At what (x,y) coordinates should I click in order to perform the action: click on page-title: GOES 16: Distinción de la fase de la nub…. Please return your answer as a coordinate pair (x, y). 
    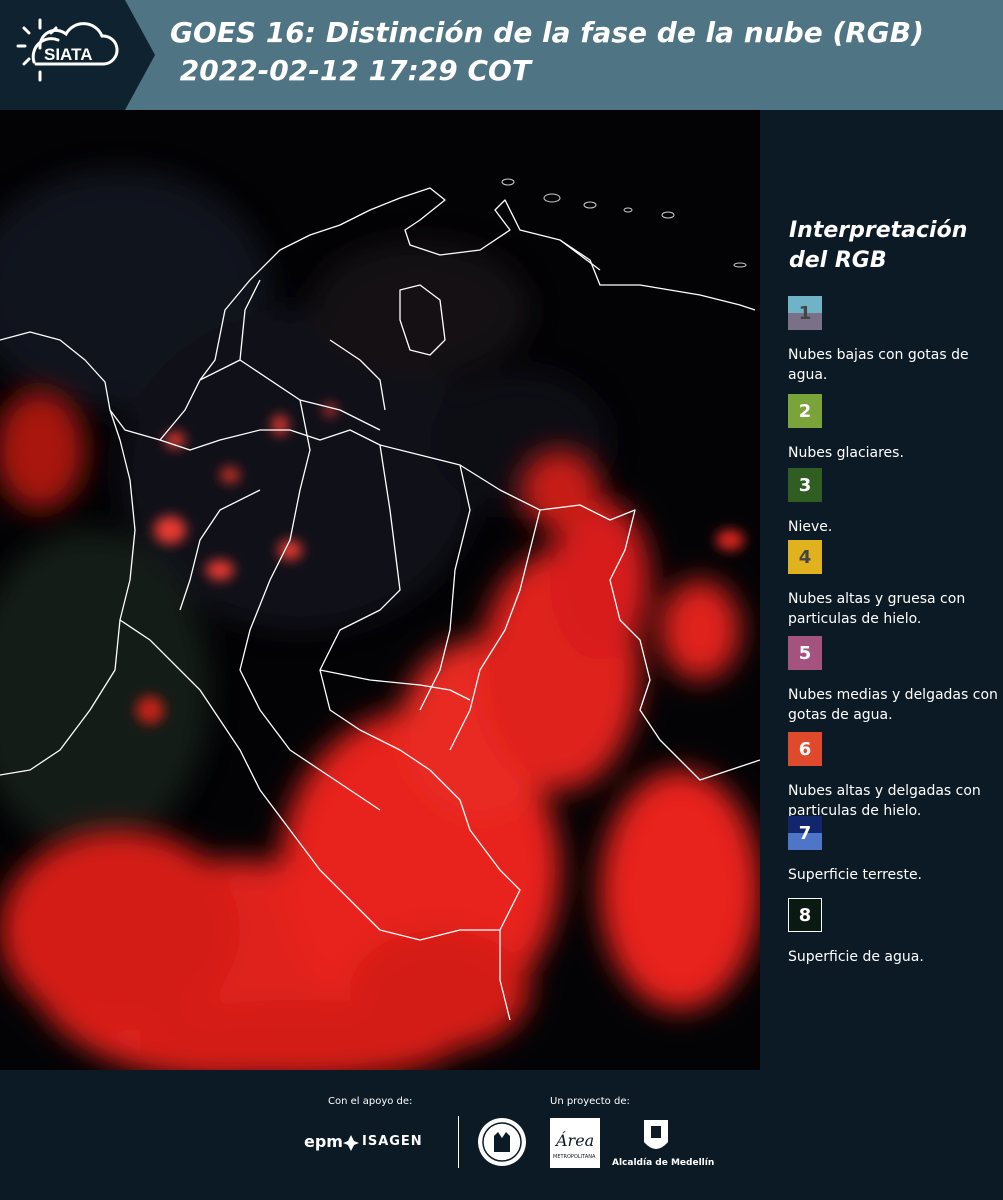
    Looking at the image, I should click on (547, 52).